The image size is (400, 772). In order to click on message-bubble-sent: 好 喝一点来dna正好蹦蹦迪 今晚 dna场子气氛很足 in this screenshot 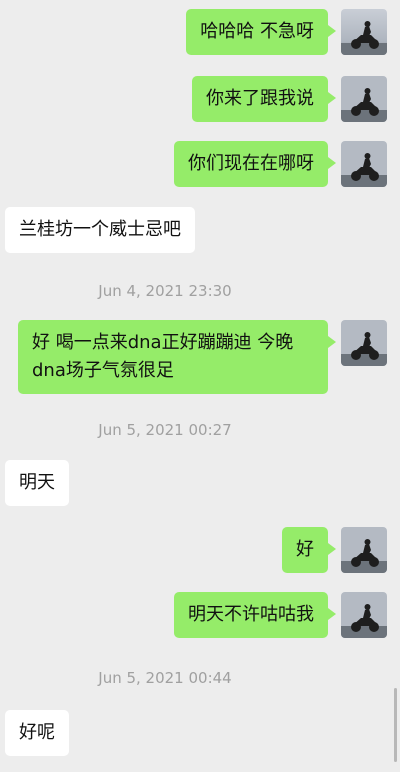, I will do `click(177, 357)`.